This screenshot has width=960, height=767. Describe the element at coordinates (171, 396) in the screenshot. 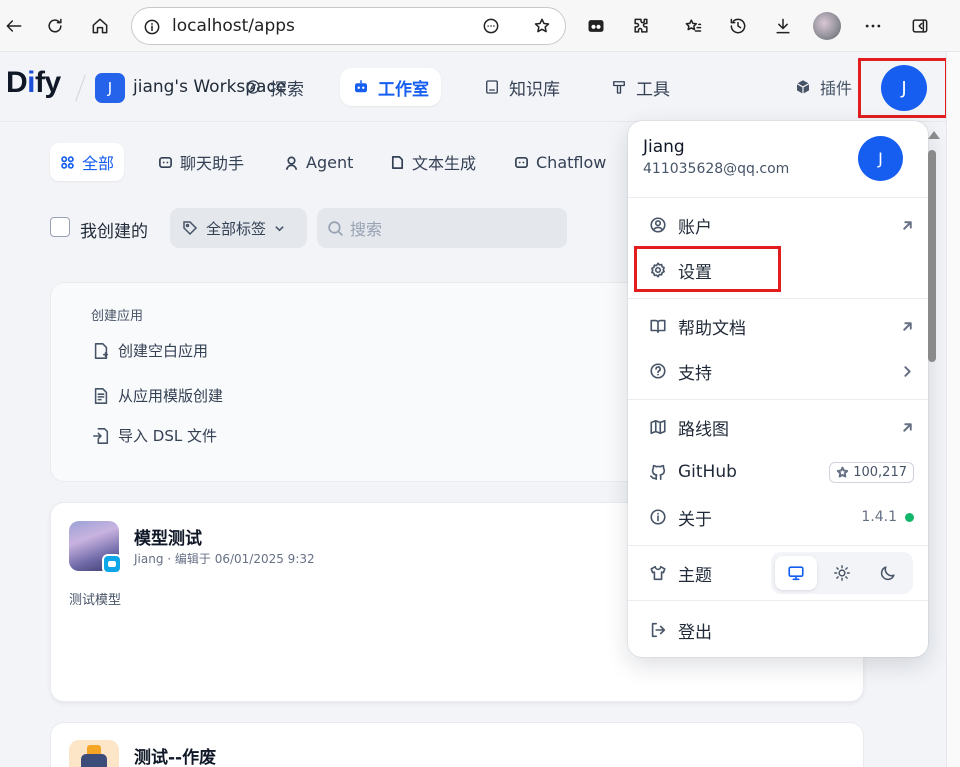

I see `create-template-label: 从应用模版创建` at that location.